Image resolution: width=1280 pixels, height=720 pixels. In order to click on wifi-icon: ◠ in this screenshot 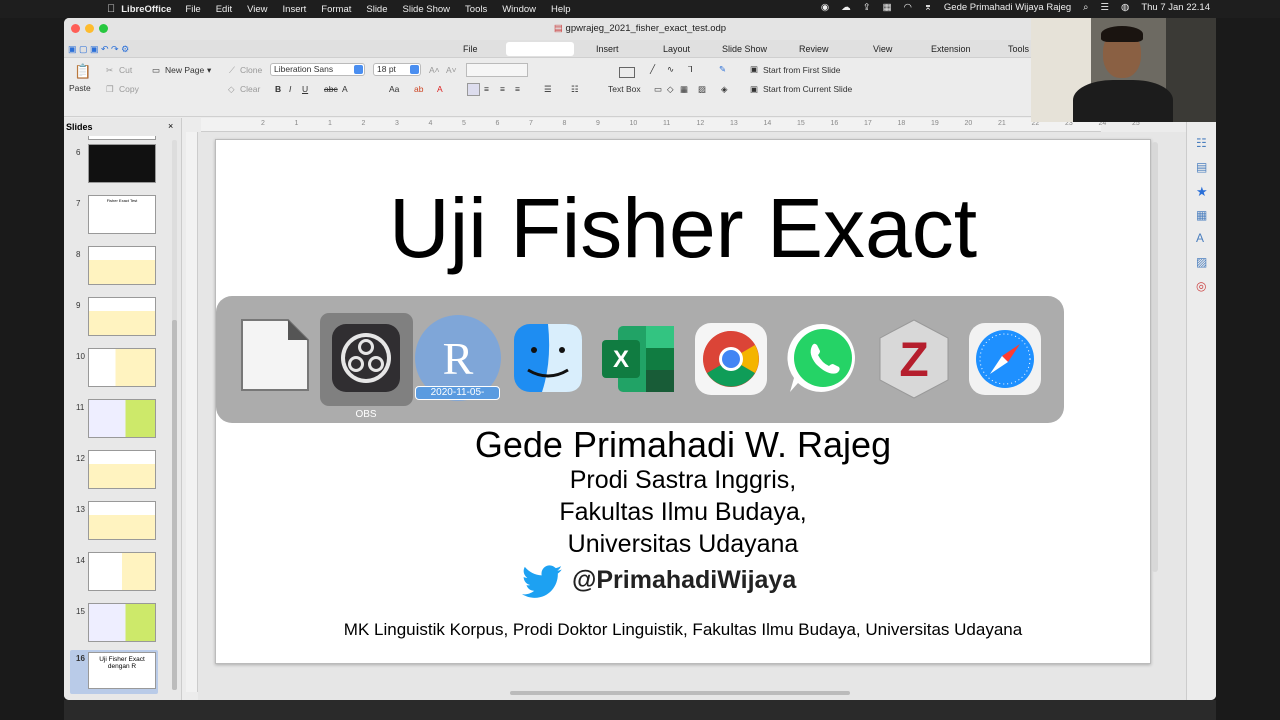, I will do `click(908, 7)`.